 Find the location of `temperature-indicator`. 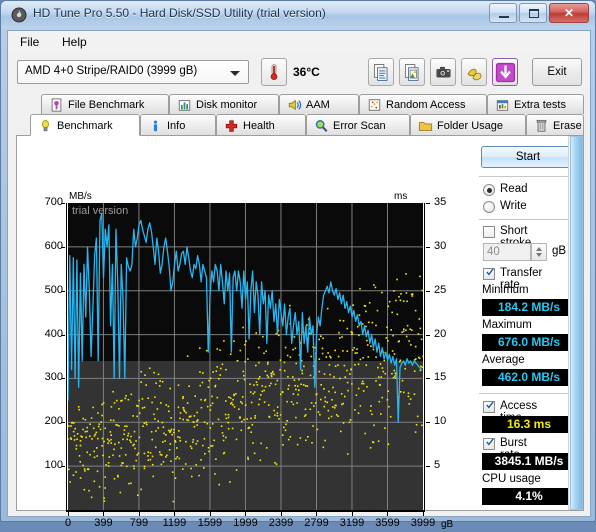

temperature-indicator is located at coordinates (274, 72).